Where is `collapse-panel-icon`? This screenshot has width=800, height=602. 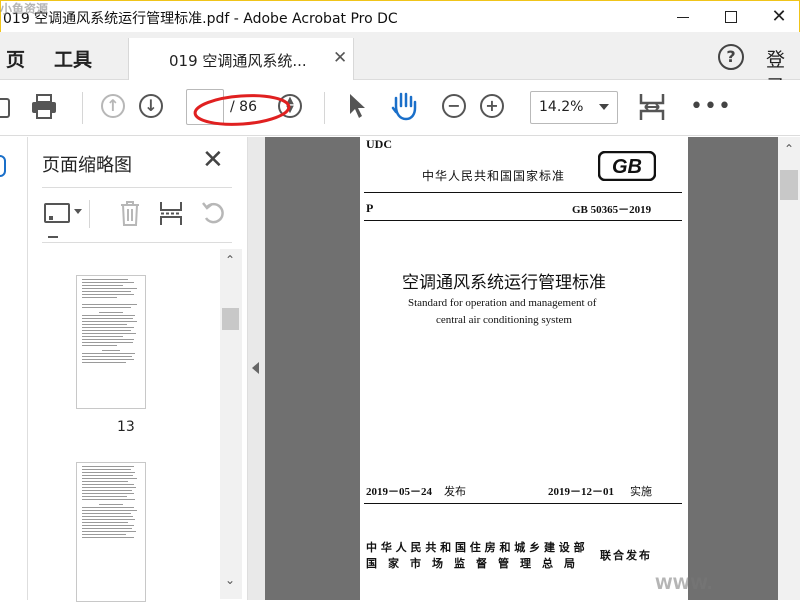 collapse-panel-icon is located at coordinates (255, 368).